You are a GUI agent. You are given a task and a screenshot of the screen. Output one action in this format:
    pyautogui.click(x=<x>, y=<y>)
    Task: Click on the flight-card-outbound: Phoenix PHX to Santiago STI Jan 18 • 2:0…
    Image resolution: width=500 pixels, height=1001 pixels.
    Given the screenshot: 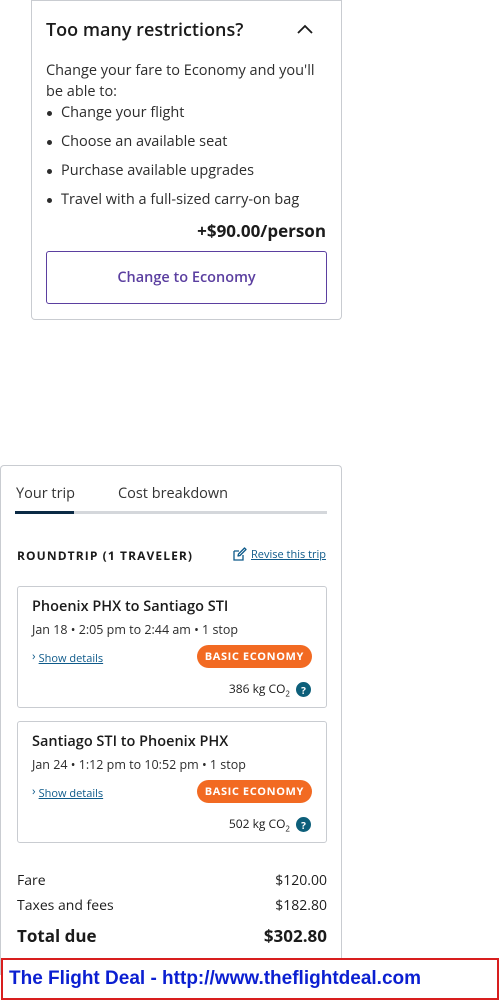 What is the action you would take?
    pyautogui.click(x=172, y=647)
    